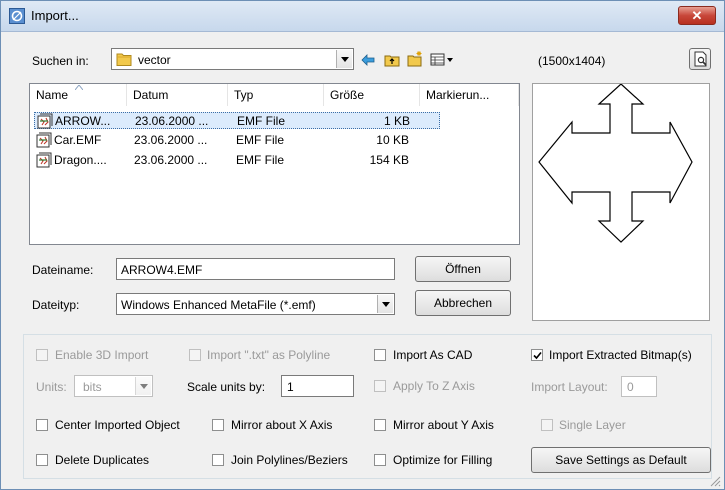 This screenshot has height=490, width=725. What do you see at coordinates (154, 60) in the screenshot?
I see `look-in-value: vector` at bounding box center [154, 60].